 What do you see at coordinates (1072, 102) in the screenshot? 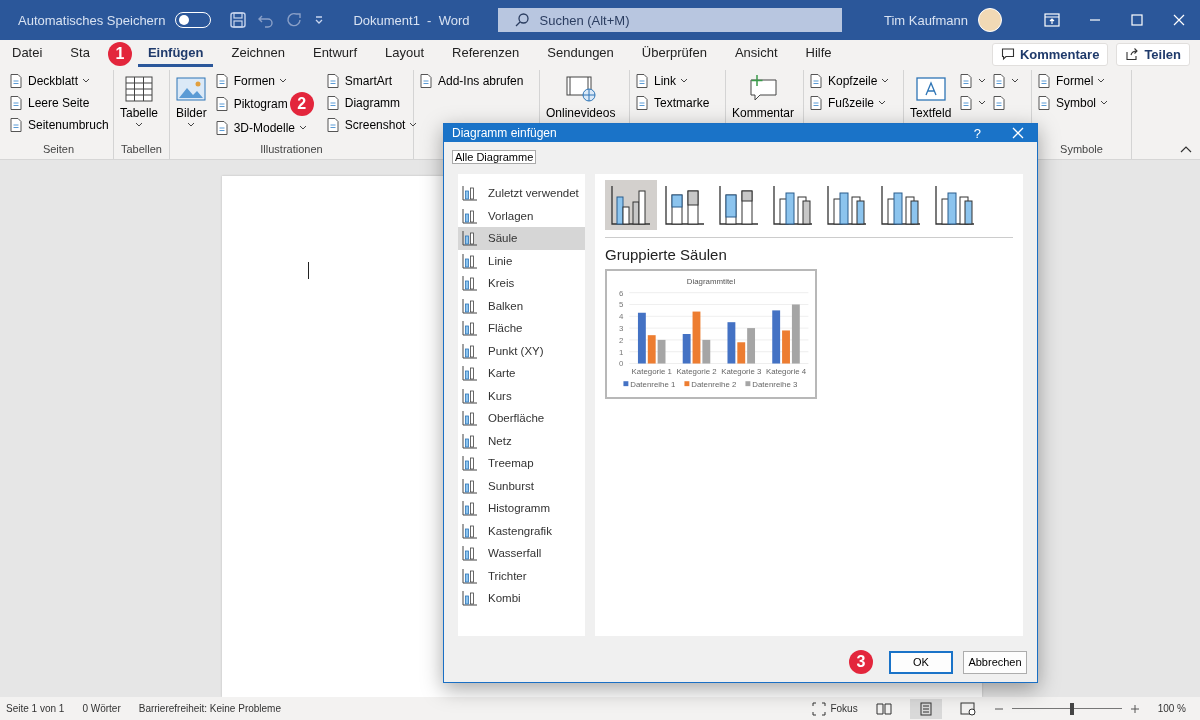
I see `ribbon-button: Symbol` at bounding box center [1072, 102].